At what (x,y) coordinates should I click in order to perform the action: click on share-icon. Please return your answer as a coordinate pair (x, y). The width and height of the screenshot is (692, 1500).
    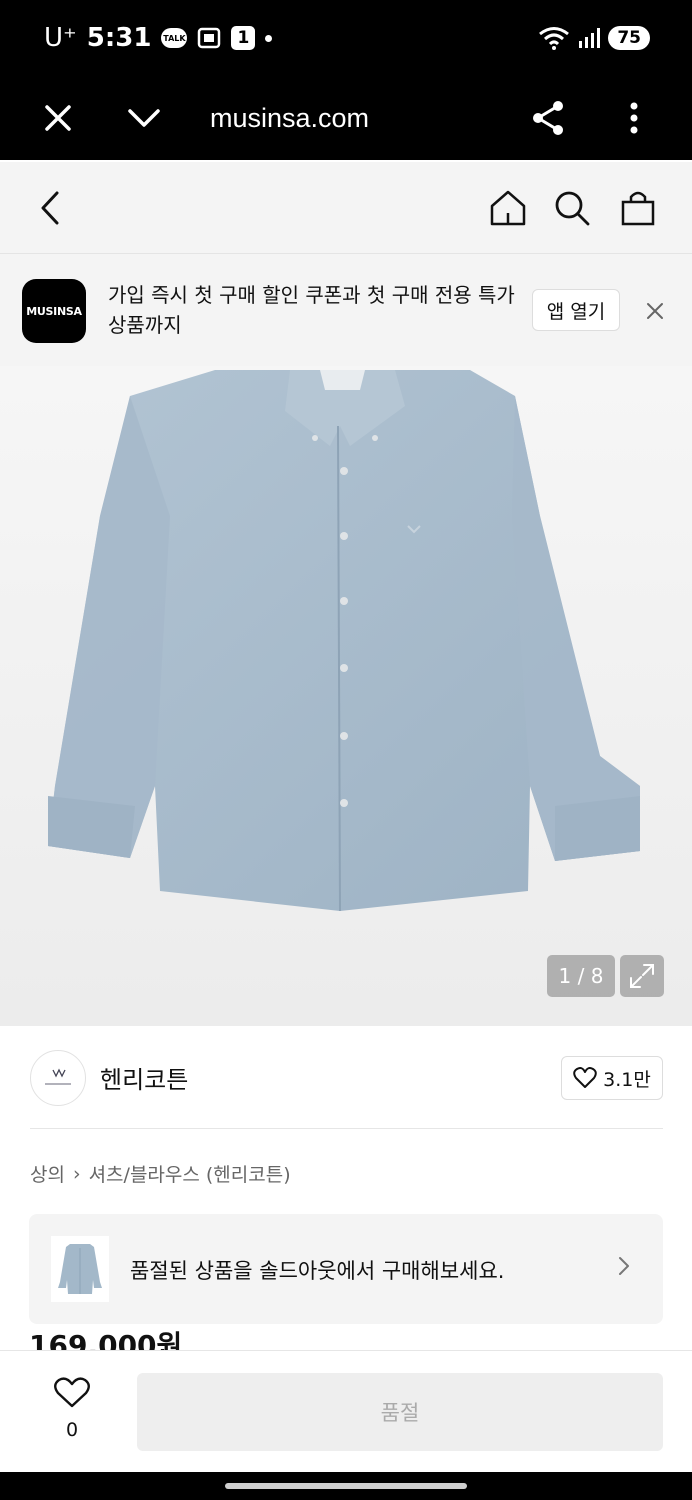
    Looking at the image, I should click on (548, 118).